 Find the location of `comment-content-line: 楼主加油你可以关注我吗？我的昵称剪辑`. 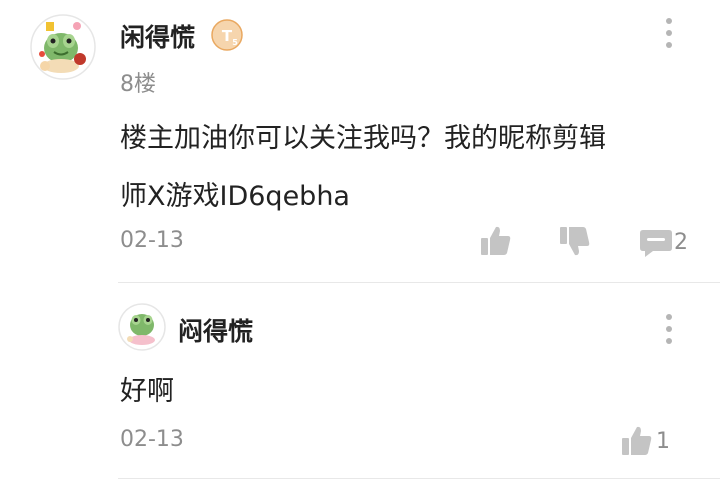

comment-content-line: 楼主加油你可以关注我吗？我的昵称剪辑 is located at coordinates (363, 138).